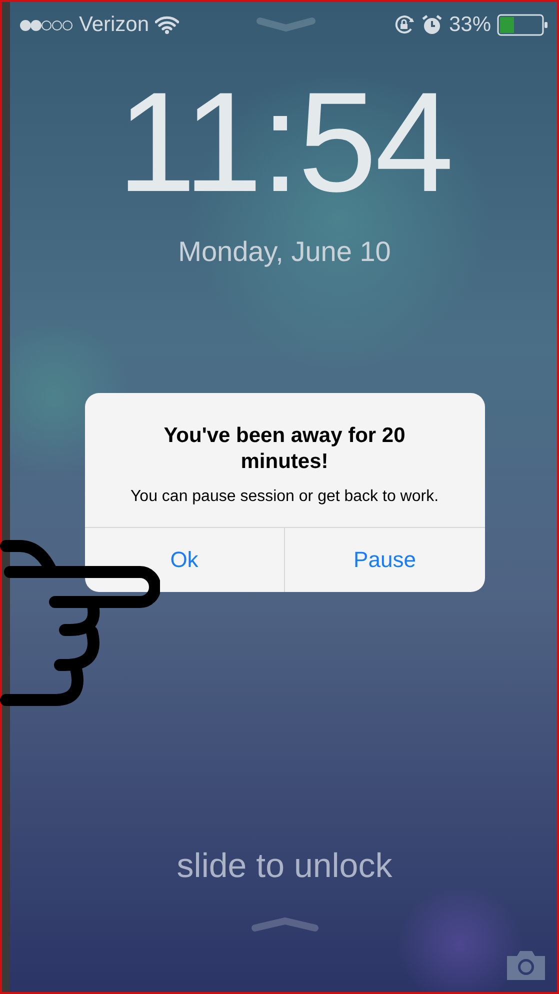 The image size is (559, 994). Describe the element at coordinates (523, 25) in the screenshot. I see `battery-icon` at that location.